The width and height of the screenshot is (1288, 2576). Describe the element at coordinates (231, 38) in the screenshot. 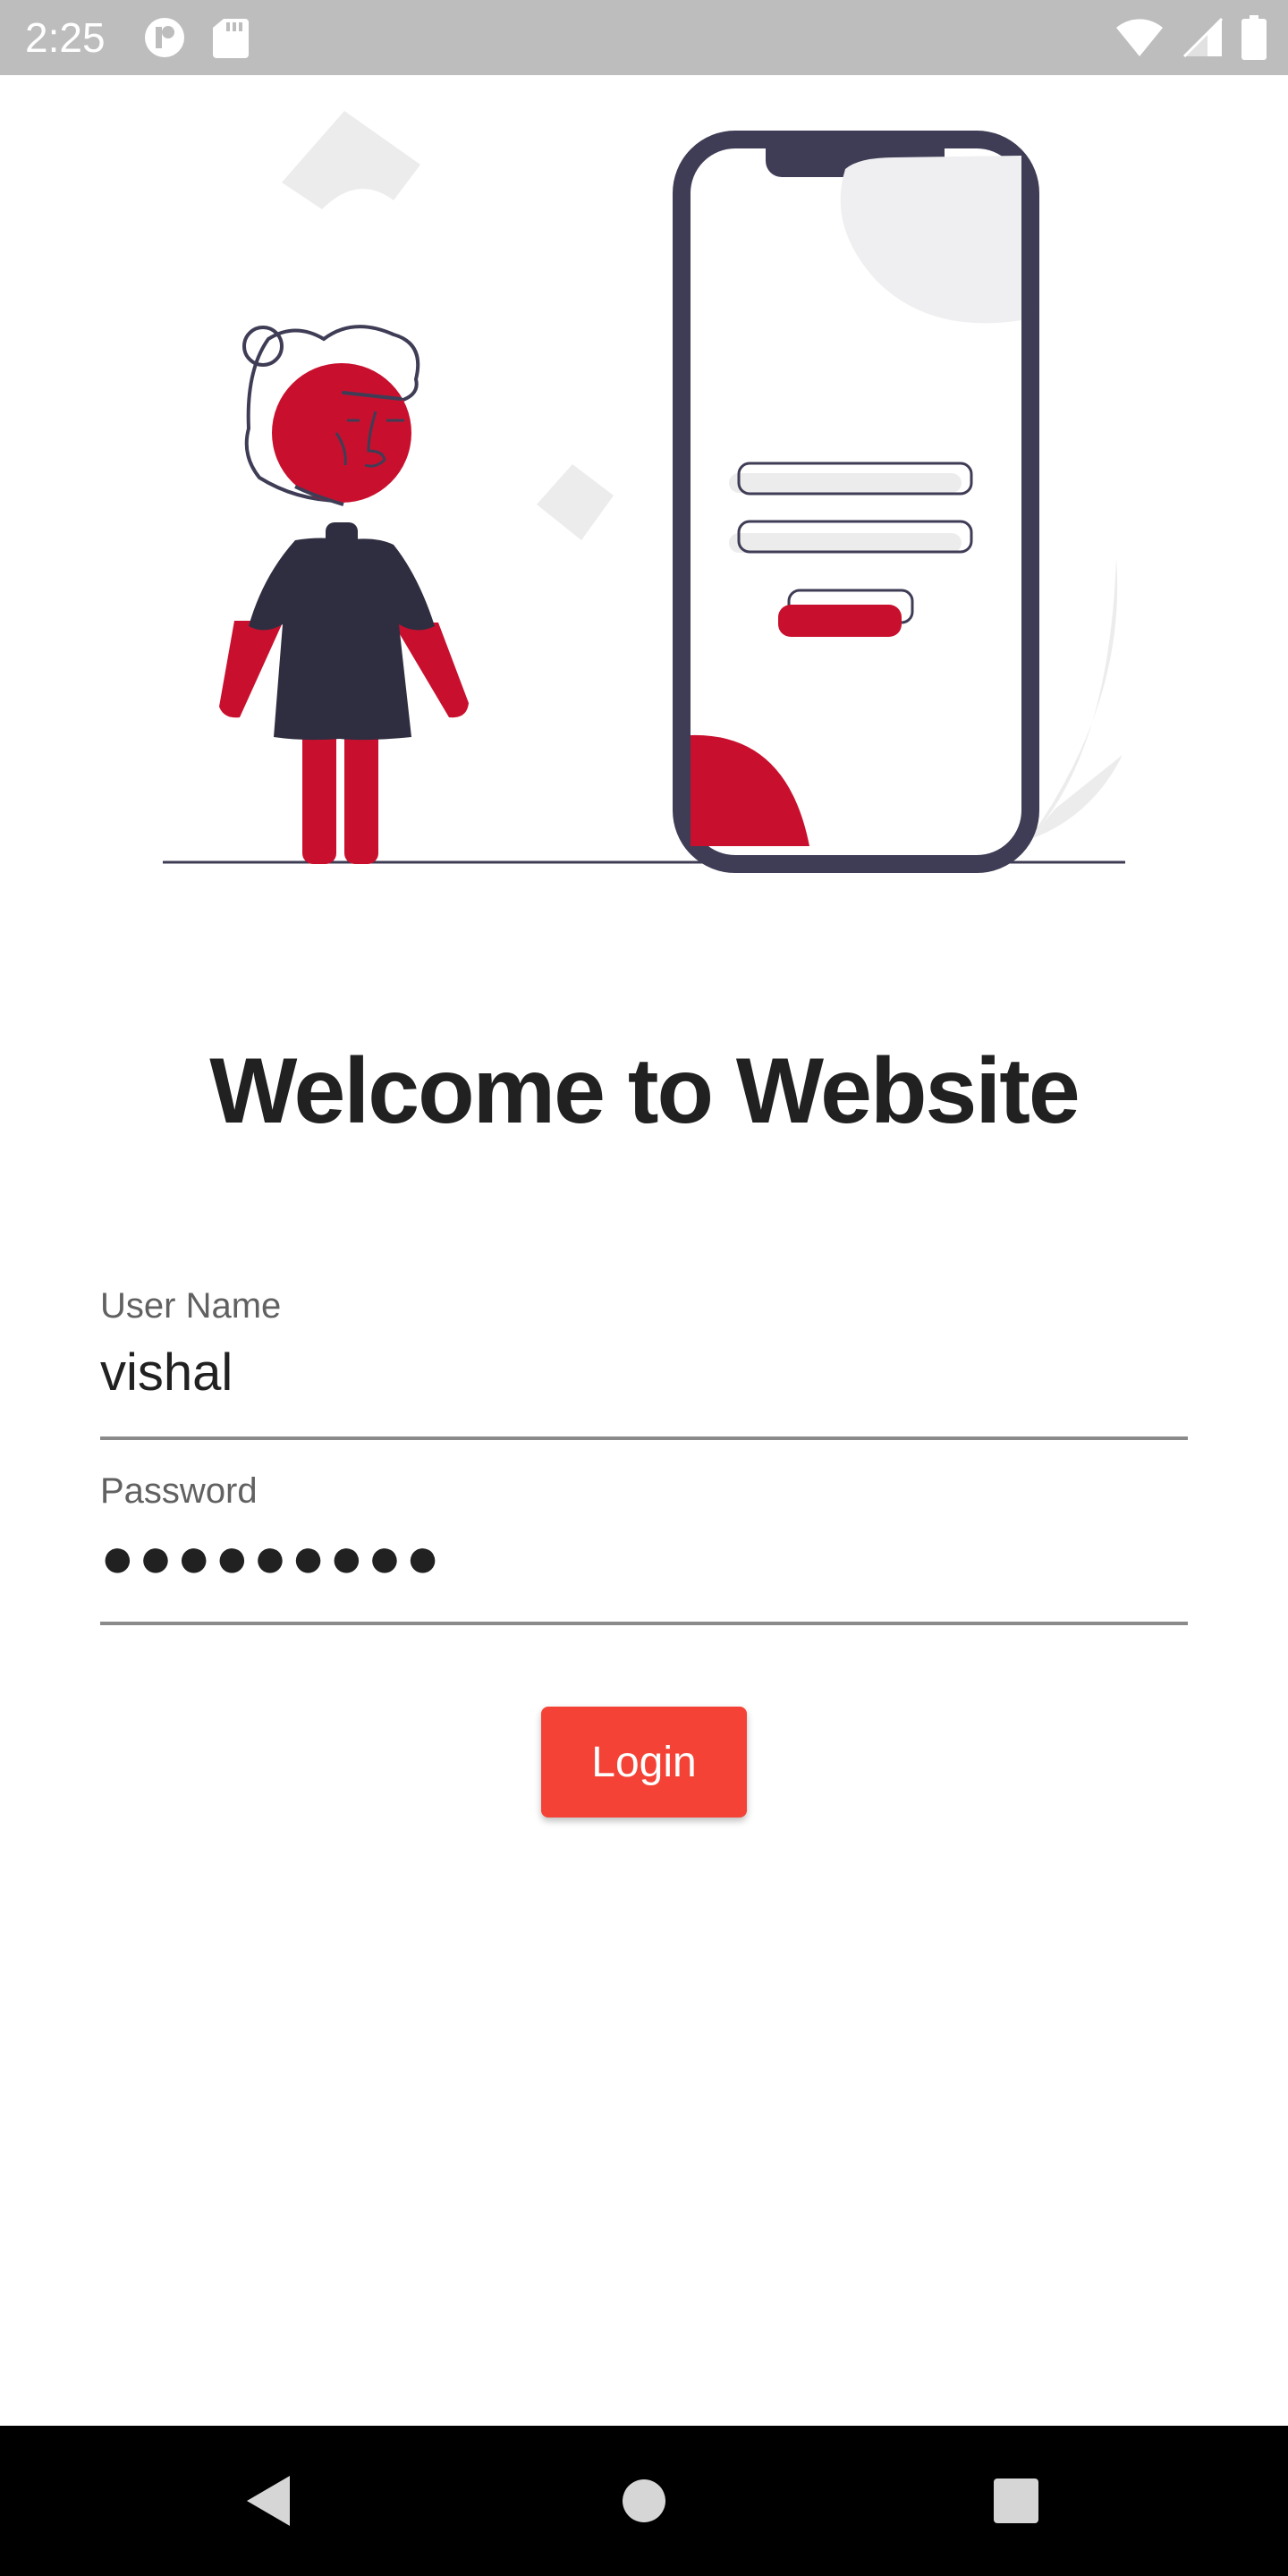

I see `sd-card-icon` at that location.